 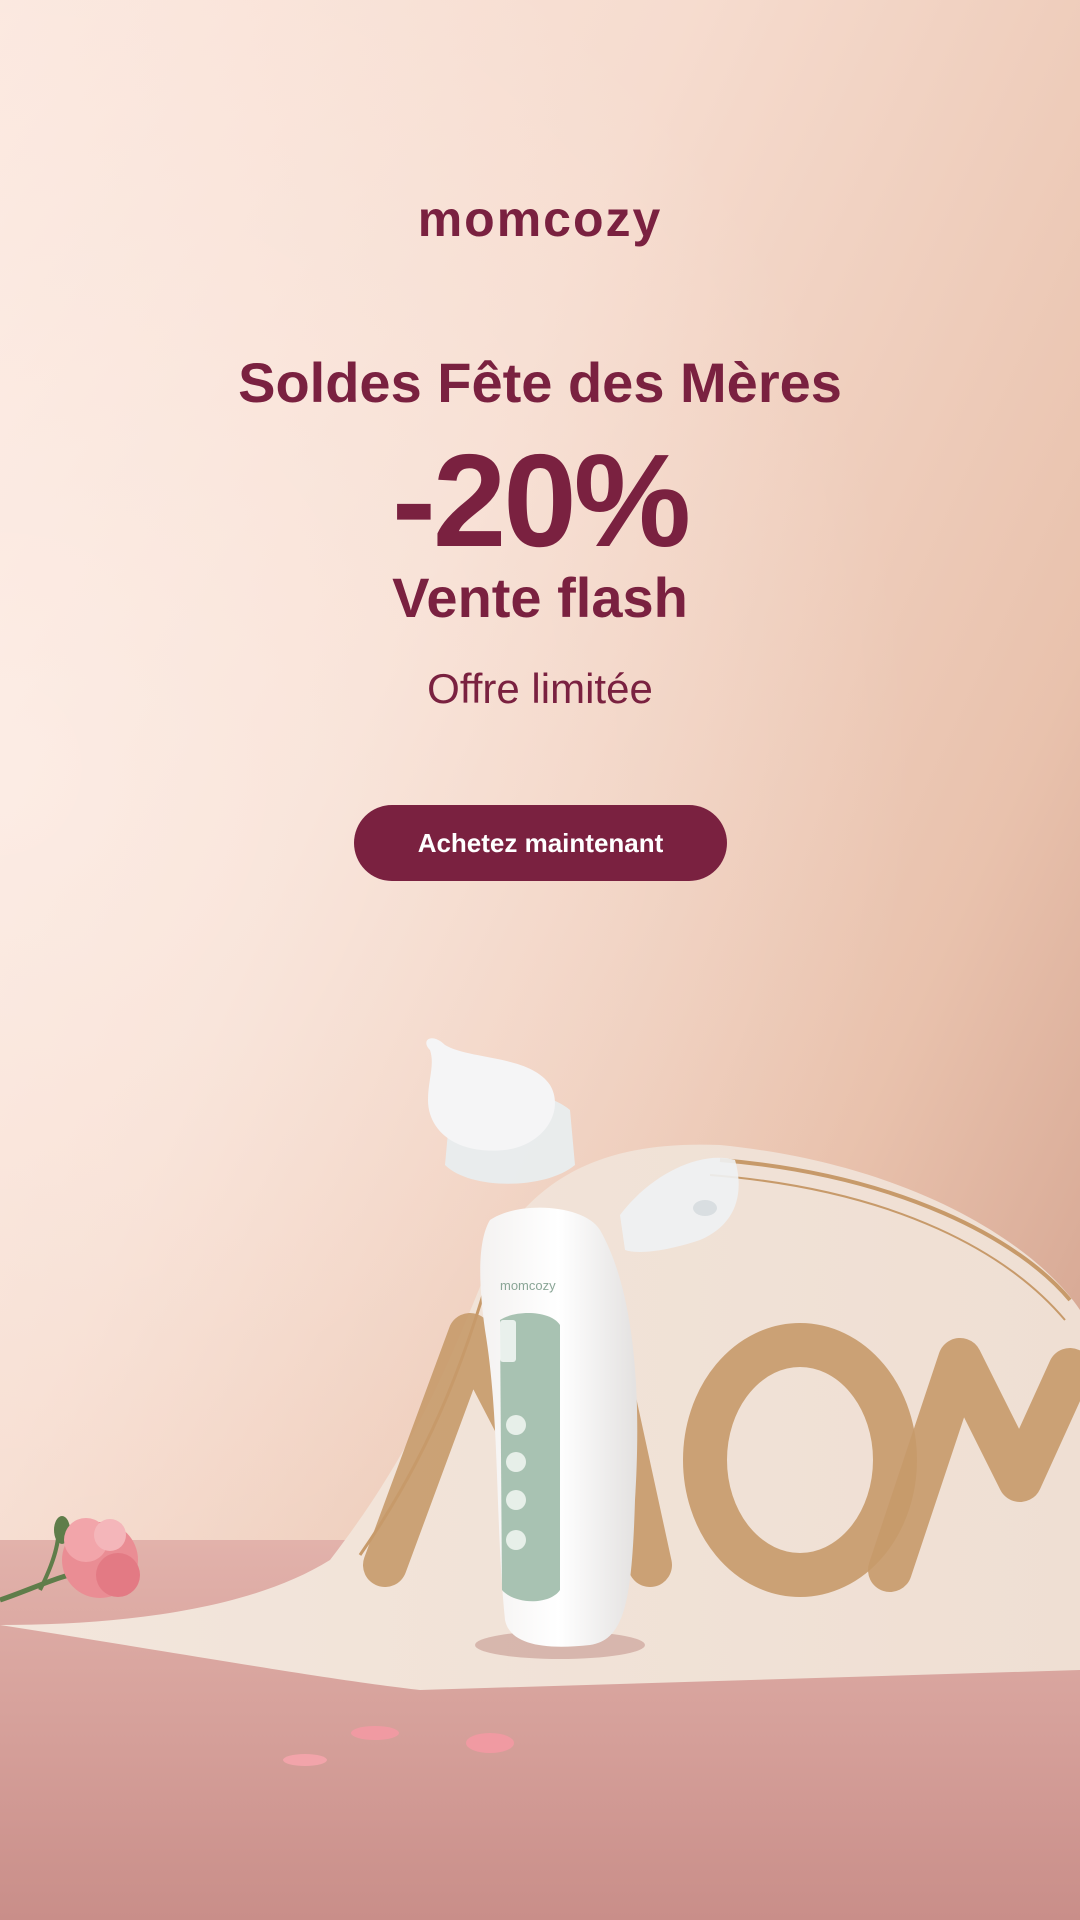 I want to click on product-brand-label: momcozy, so click(x=528, y=1285).